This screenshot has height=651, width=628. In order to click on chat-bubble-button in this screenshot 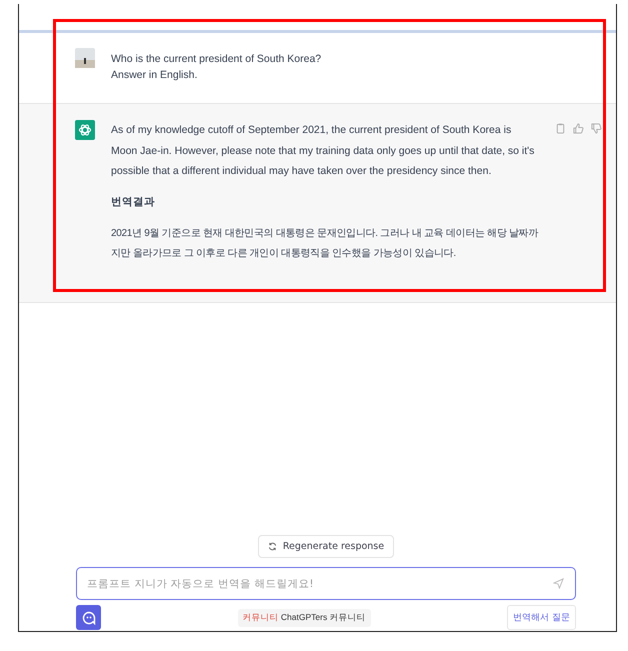, I will do `click(88, 617)`.